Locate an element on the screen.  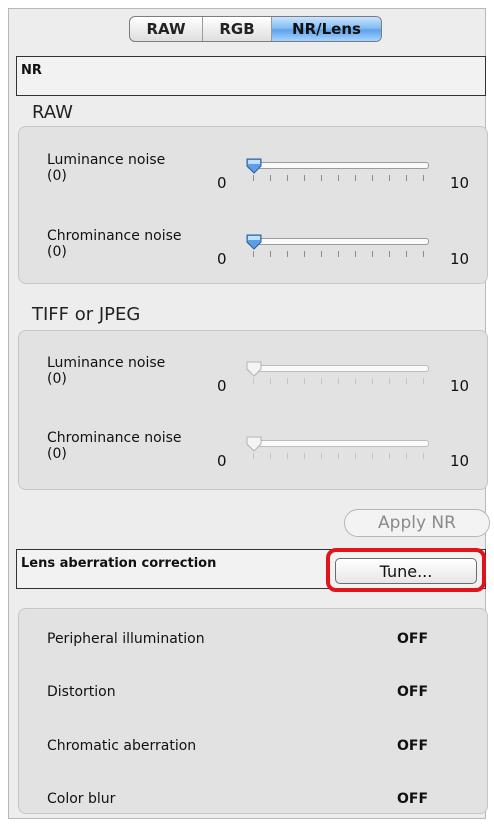
tab-raw: RAW is located at coordinates (166, 29).